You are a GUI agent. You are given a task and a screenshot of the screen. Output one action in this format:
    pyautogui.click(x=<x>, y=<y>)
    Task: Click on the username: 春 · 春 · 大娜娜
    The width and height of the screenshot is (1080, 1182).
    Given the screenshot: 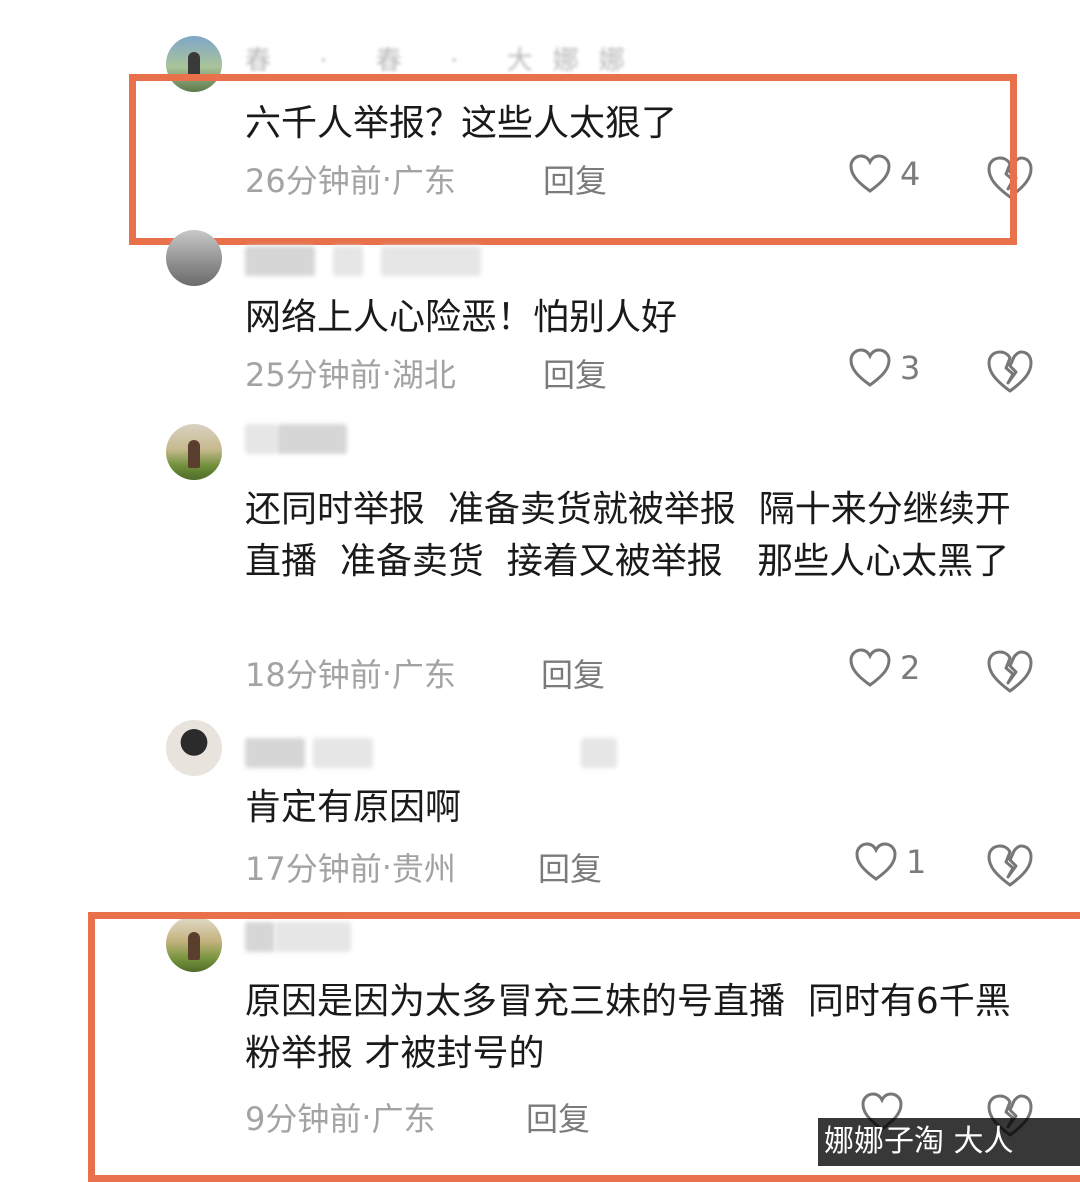 What is the action you would take?
    pyautogui.click(x=445, y=58)
    